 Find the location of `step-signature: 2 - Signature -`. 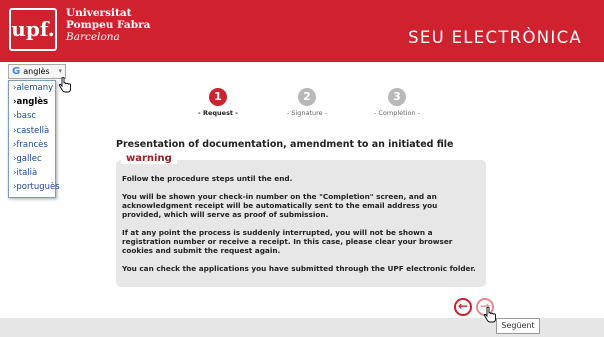

step-signature: 2 - Signature - is located at coordinates (307, 102).